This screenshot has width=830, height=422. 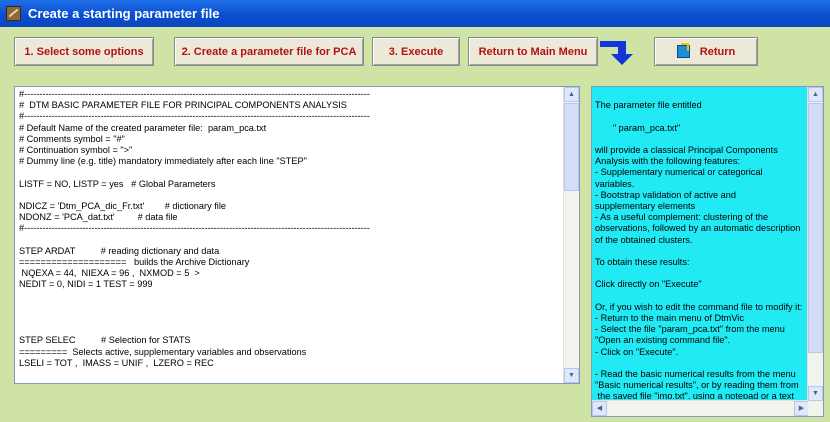 I want to click on return-label: Return, so click(x=717, y=51).